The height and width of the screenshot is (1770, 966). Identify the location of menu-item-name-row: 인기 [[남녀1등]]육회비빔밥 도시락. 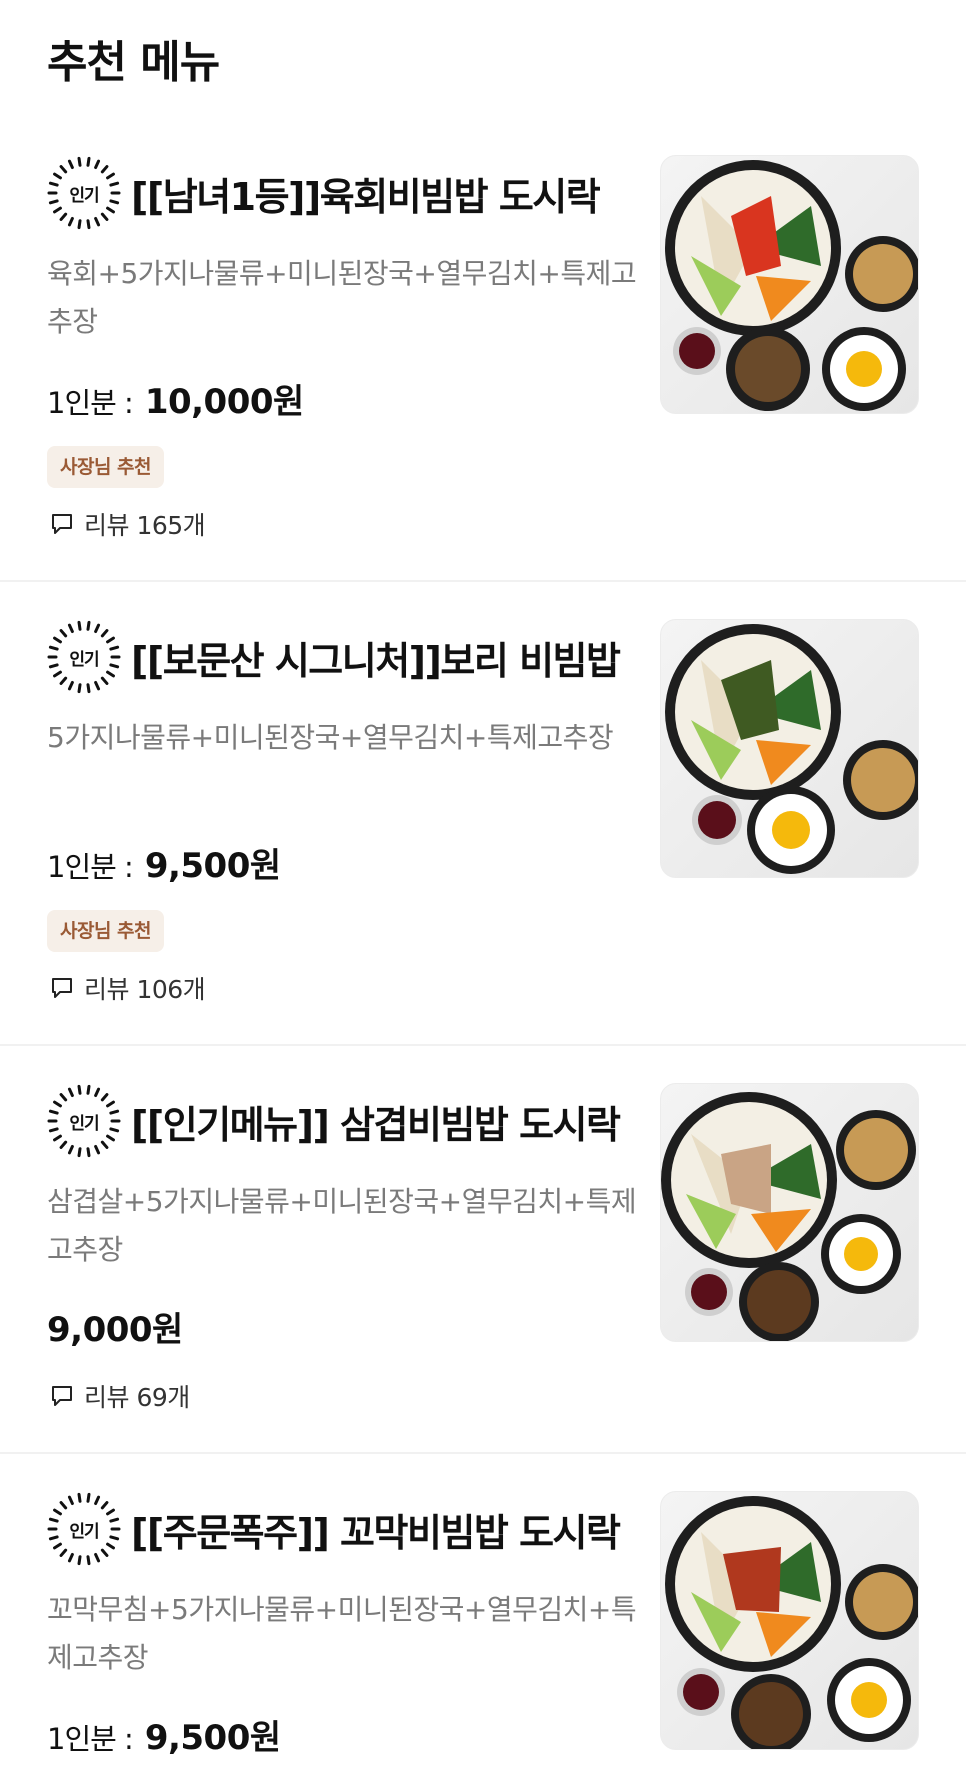
(324, 193).